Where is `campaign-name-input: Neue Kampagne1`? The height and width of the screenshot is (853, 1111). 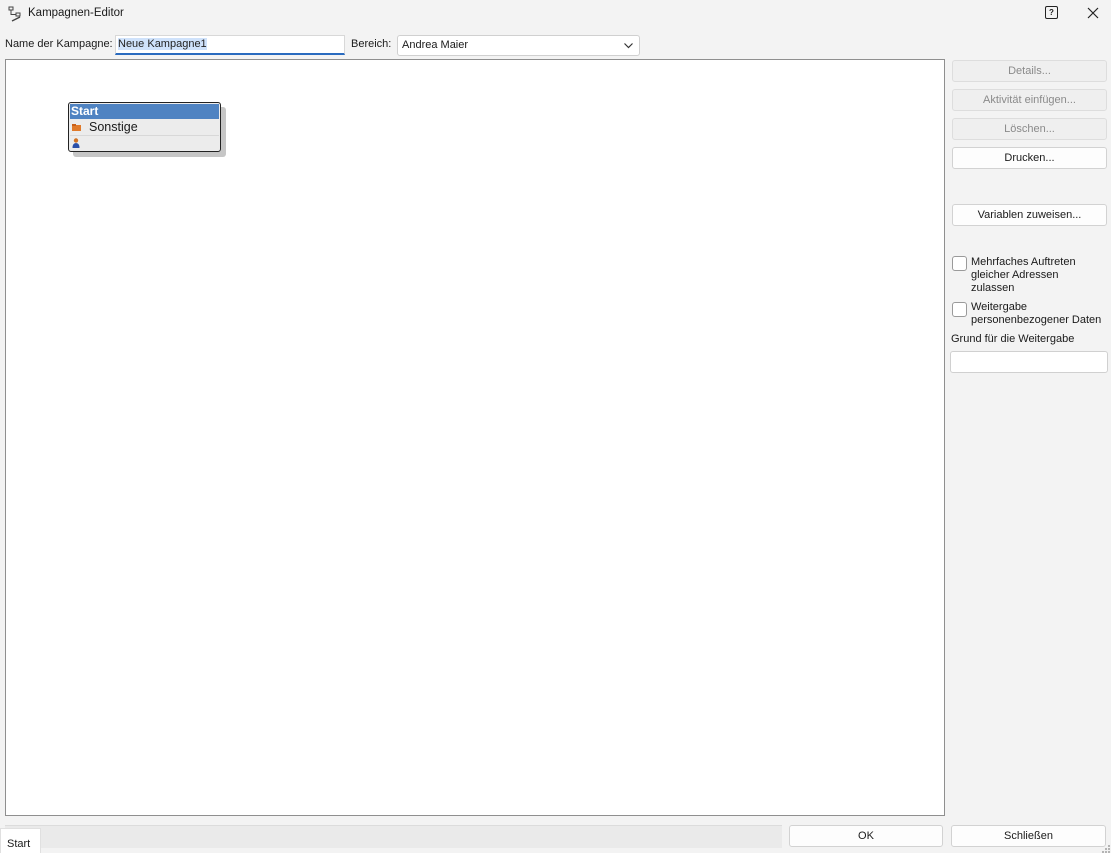 campaign-name-input: Neue Kampagne1 is located at coordinates (230, 45).